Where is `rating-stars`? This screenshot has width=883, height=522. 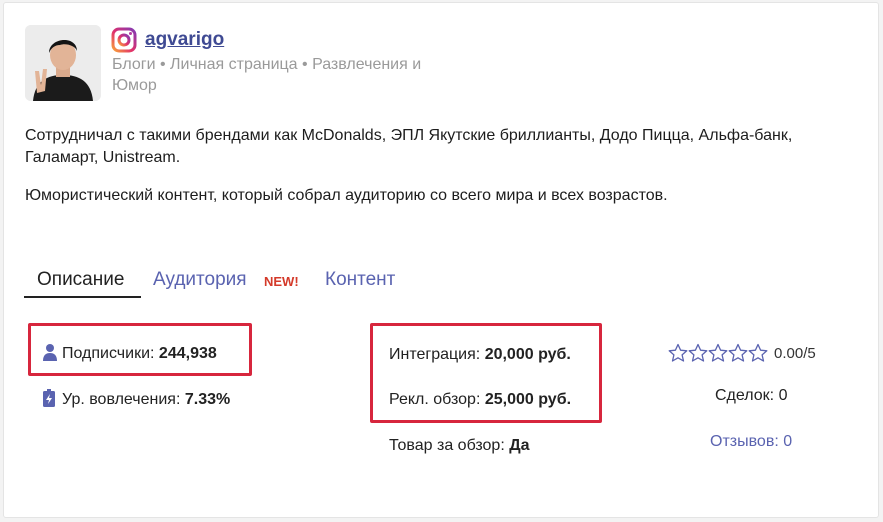
rating-stars is located at coordinates (718, 352).